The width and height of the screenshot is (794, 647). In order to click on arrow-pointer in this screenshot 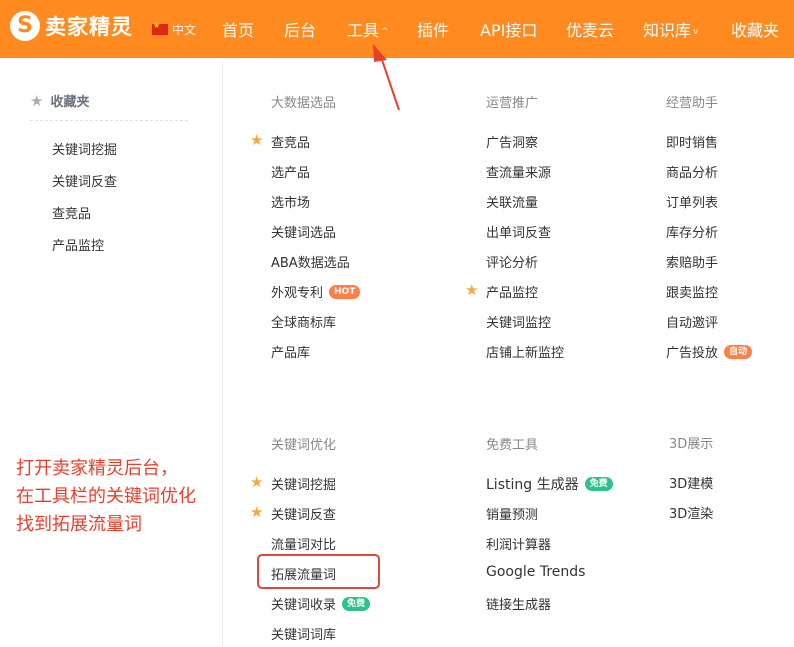, I will do `click(386, 77)`.